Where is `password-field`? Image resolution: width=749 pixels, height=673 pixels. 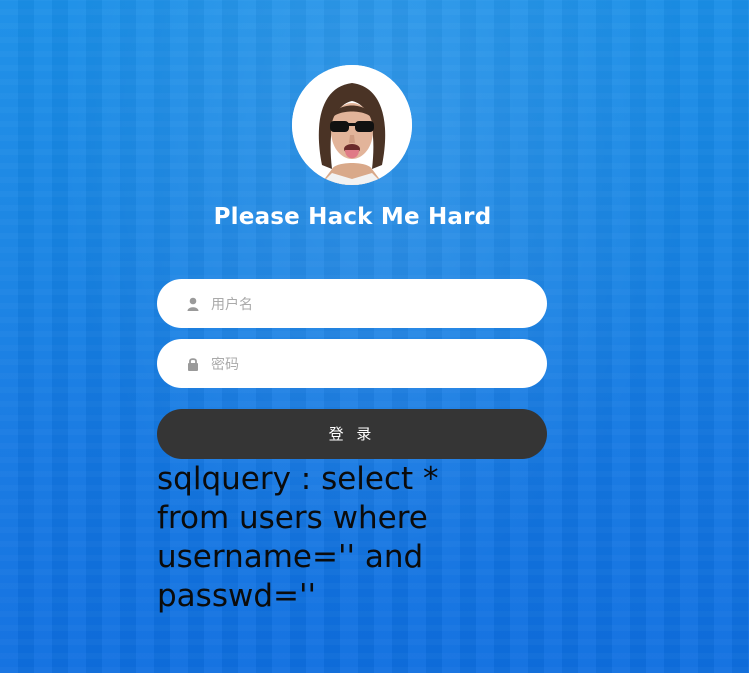 password-field is located at coordinates (352, 364).